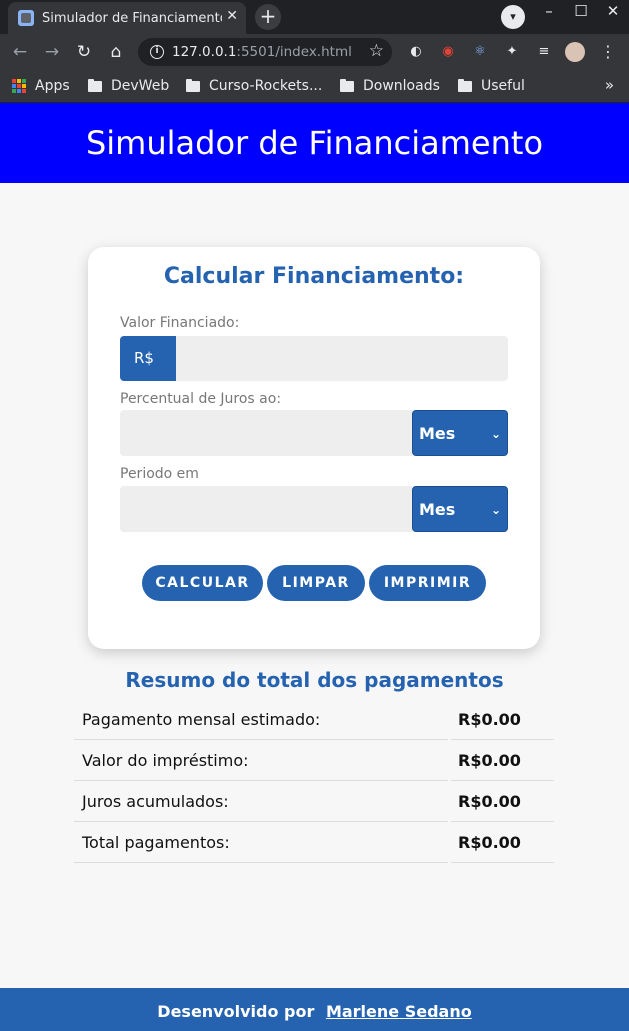 The height and width of the screenshot is (1031, 629). What do you see at coordinates (132, 18) in the screenshot?
I see `tab-title: Simulador de Financiamento` at bounding box center [132, 18].